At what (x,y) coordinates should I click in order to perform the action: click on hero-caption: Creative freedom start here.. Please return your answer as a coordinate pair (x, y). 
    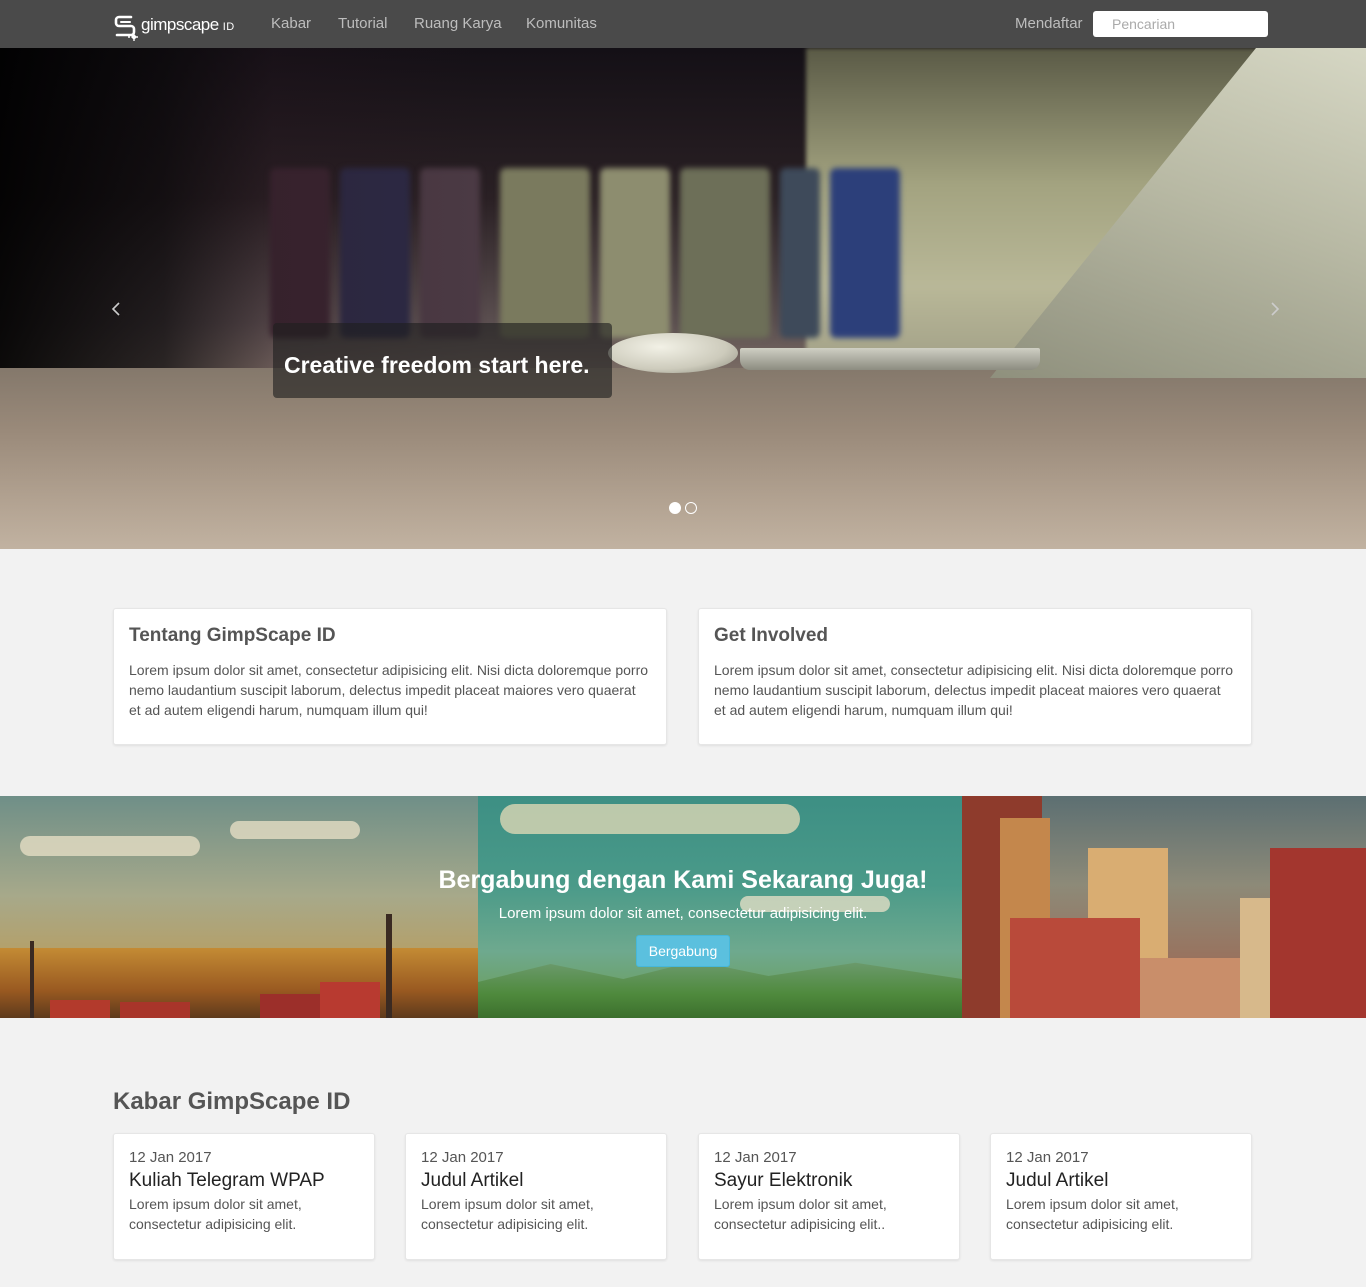
    Looking at the image, I should click on (442, 360).